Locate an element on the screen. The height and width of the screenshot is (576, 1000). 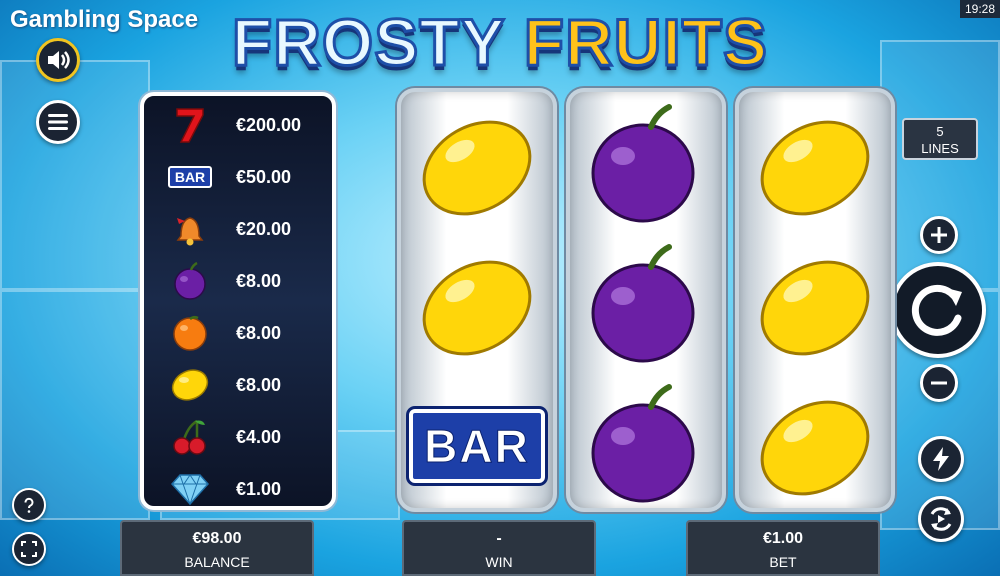
paytable-row: €200.00 is located at coordinates (238, 125).